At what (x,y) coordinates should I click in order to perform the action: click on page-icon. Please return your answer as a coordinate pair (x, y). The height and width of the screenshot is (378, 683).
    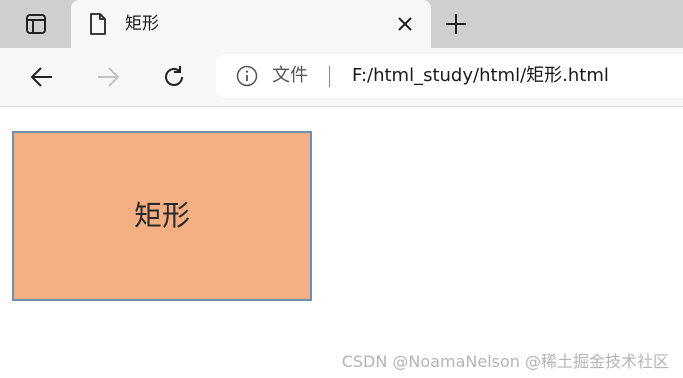
    Looking at the image, I should click on (98, 24).